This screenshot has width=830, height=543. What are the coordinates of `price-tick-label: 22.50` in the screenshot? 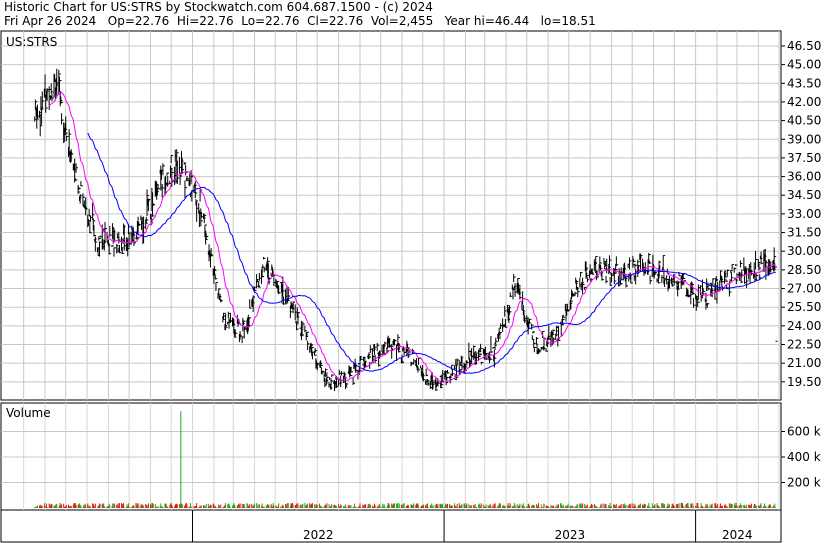 It's located at (804, 345).